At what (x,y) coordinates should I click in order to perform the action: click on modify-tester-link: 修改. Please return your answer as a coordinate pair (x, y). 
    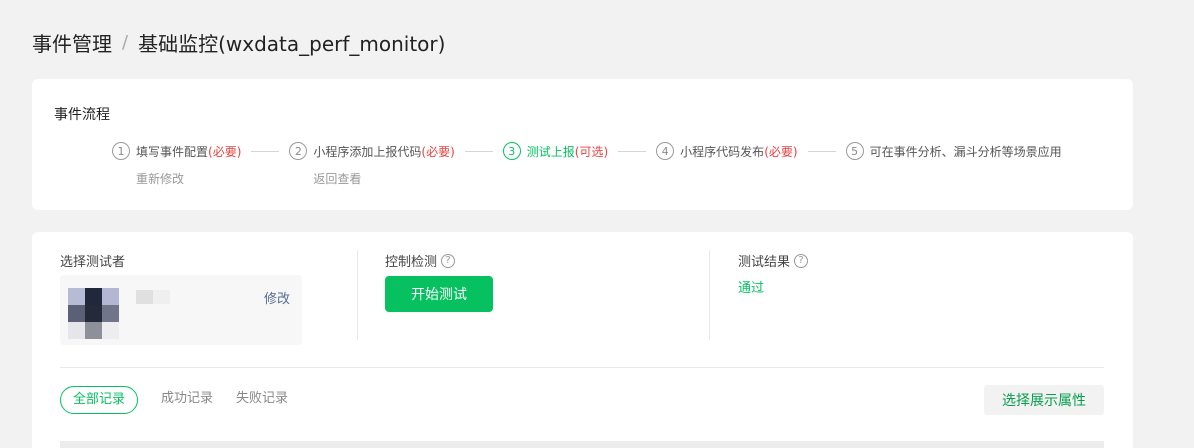
    Looking at the image, I should click on (277, 297).